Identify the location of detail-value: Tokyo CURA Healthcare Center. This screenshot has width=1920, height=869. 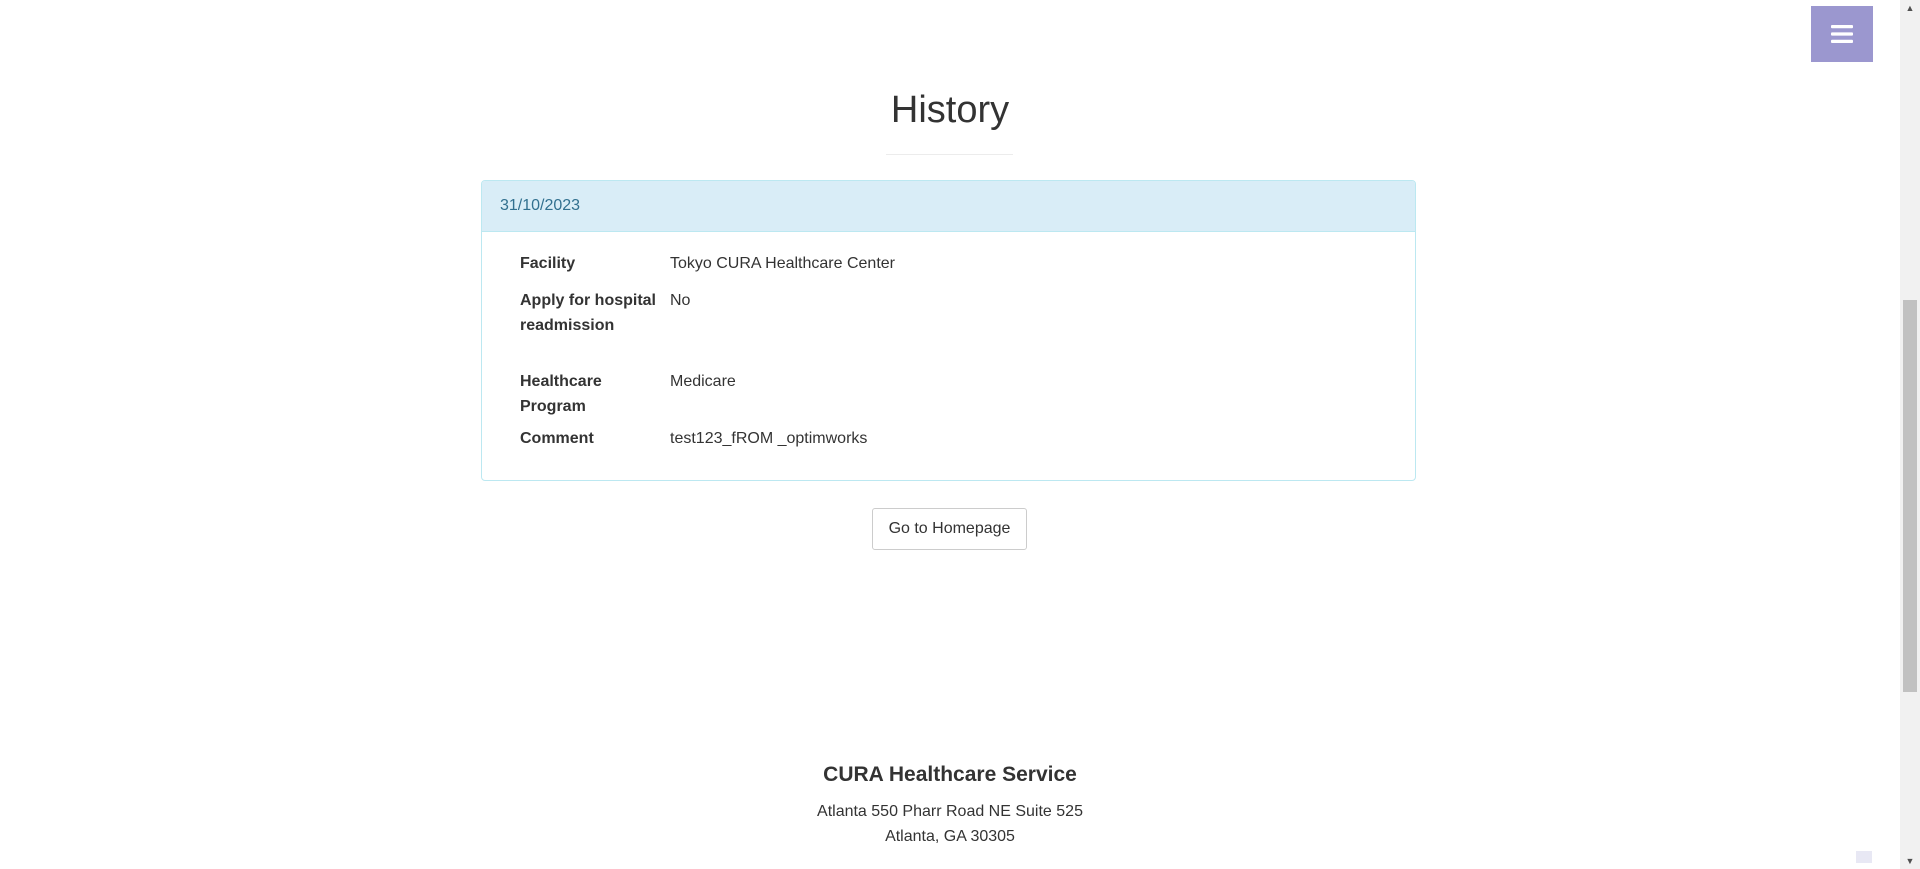
(782, 263).